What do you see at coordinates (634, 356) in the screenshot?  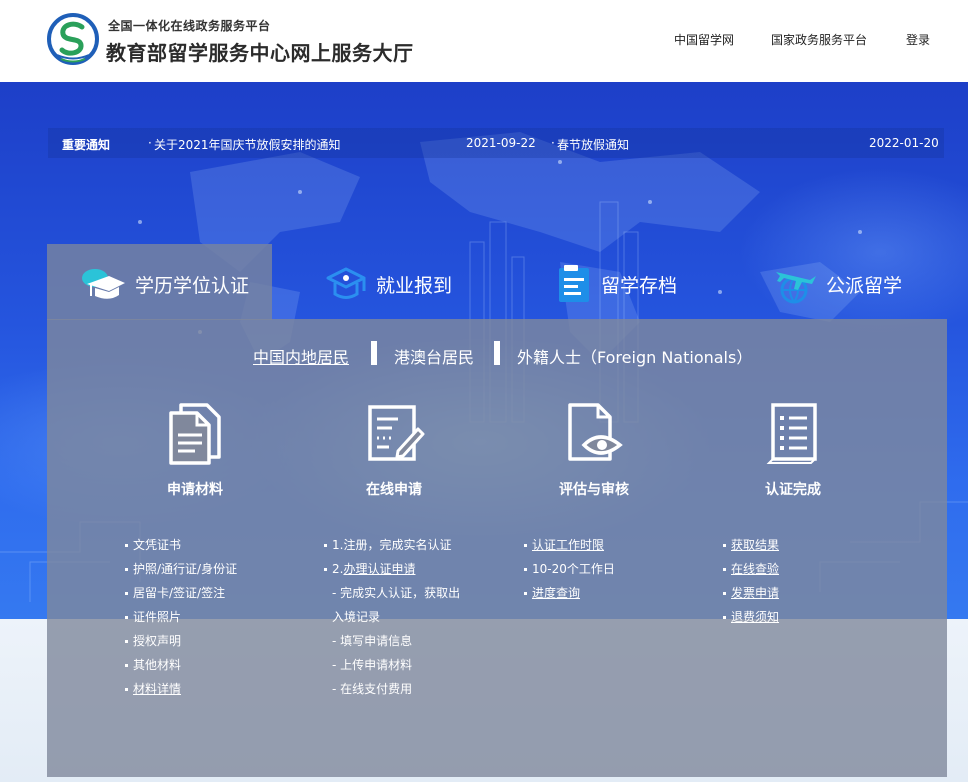 I see `tab-foreign-nationals: 外籍人士（Foreign Nationals）` at bounding box center [634, 356].